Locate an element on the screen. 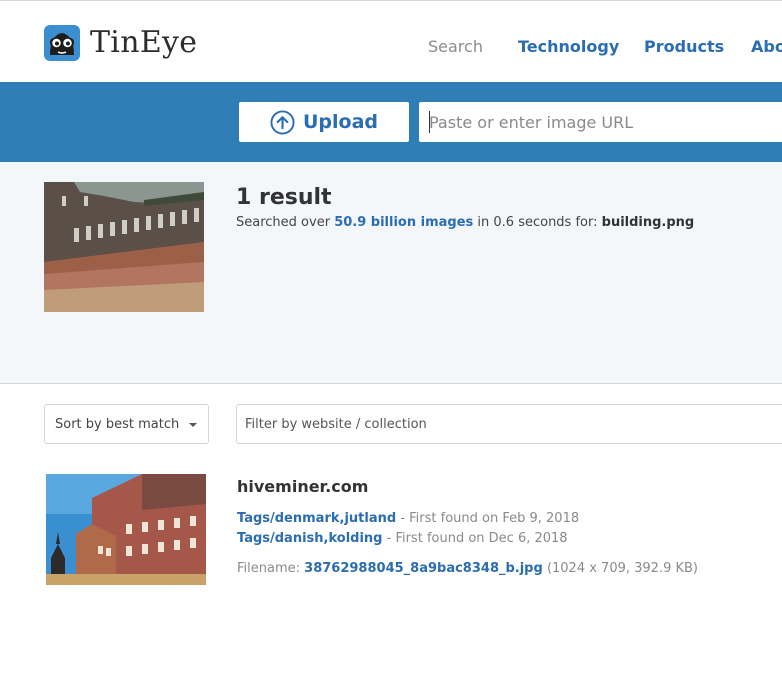 This screenshot has width=782, height=673. match-page-link: Tags/denmark,jutland is located at coordinates (316, 518).